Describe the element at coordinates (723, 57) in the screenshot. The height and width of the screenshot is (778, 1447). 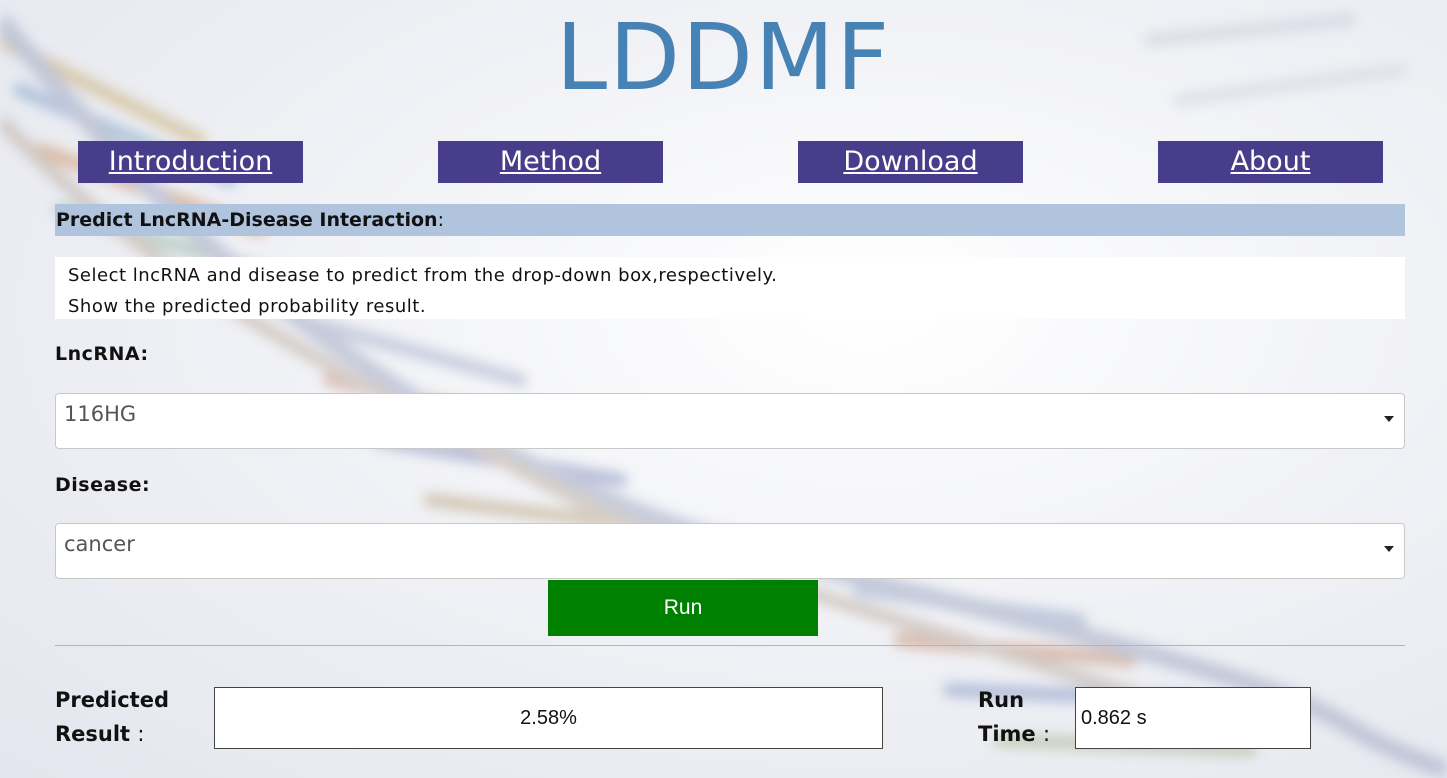
I see `site-logo-title: LDDMF` at that location.